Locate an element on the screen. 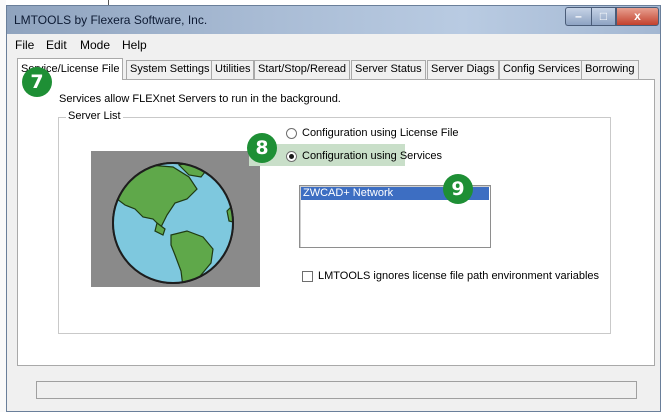 Image resolution: width=661 pixels, height=412 pixels. radio-license-file-label: Configuration using License File is located at coordinates (380, 133).